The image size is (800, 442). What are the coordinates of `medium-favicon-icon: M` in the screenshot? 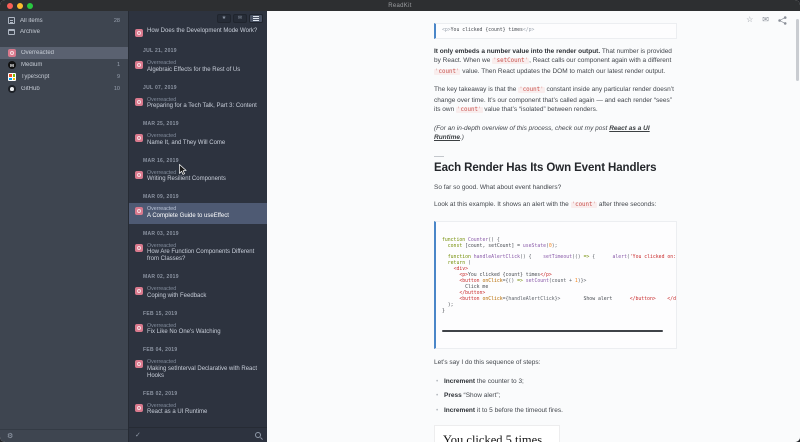 It's located at (12, 65).